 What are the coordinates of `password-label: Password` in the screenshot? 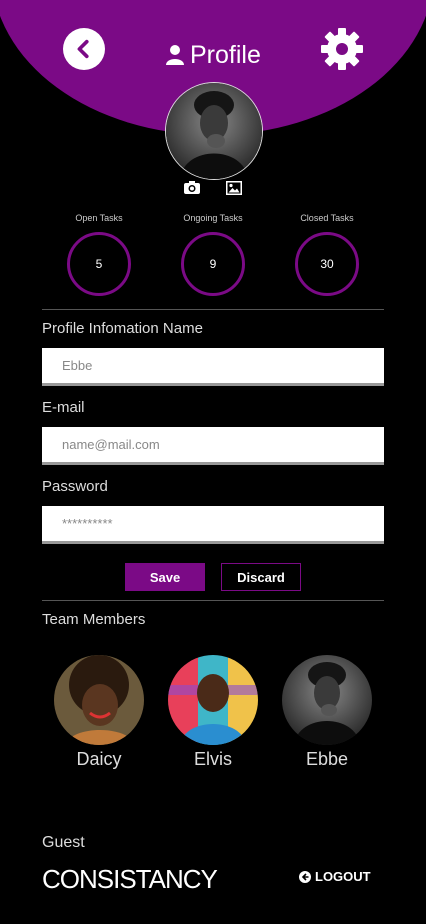 It's located at (75, 486).